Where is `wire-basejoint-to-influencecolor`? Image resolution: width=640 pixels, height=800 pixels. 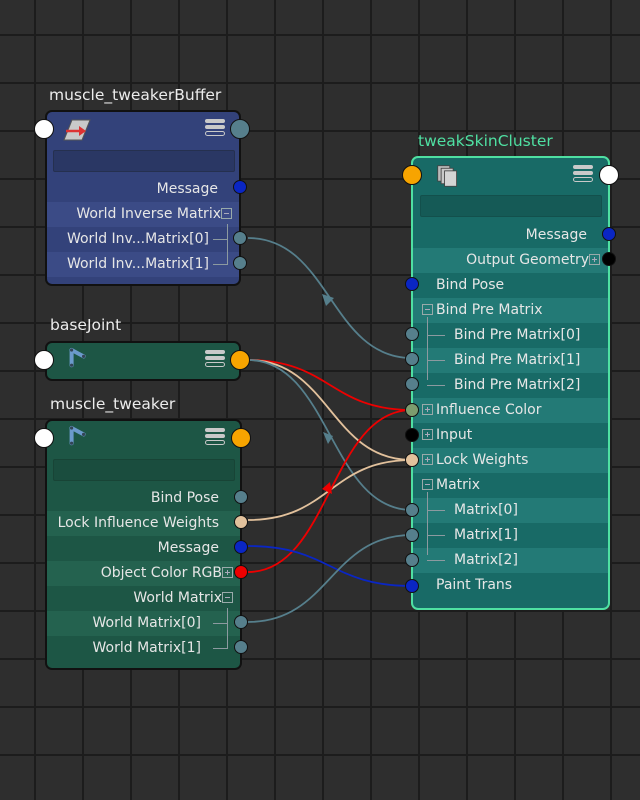 wire-basejoint-to-influencecolor is located at coordinates (330, 385).